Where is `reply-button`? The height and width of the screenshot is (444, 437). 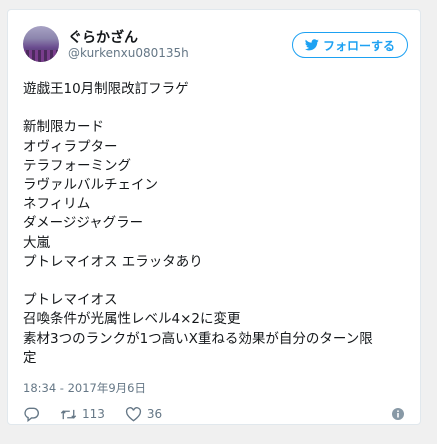 reply-button is located at coordinates (31, 414).